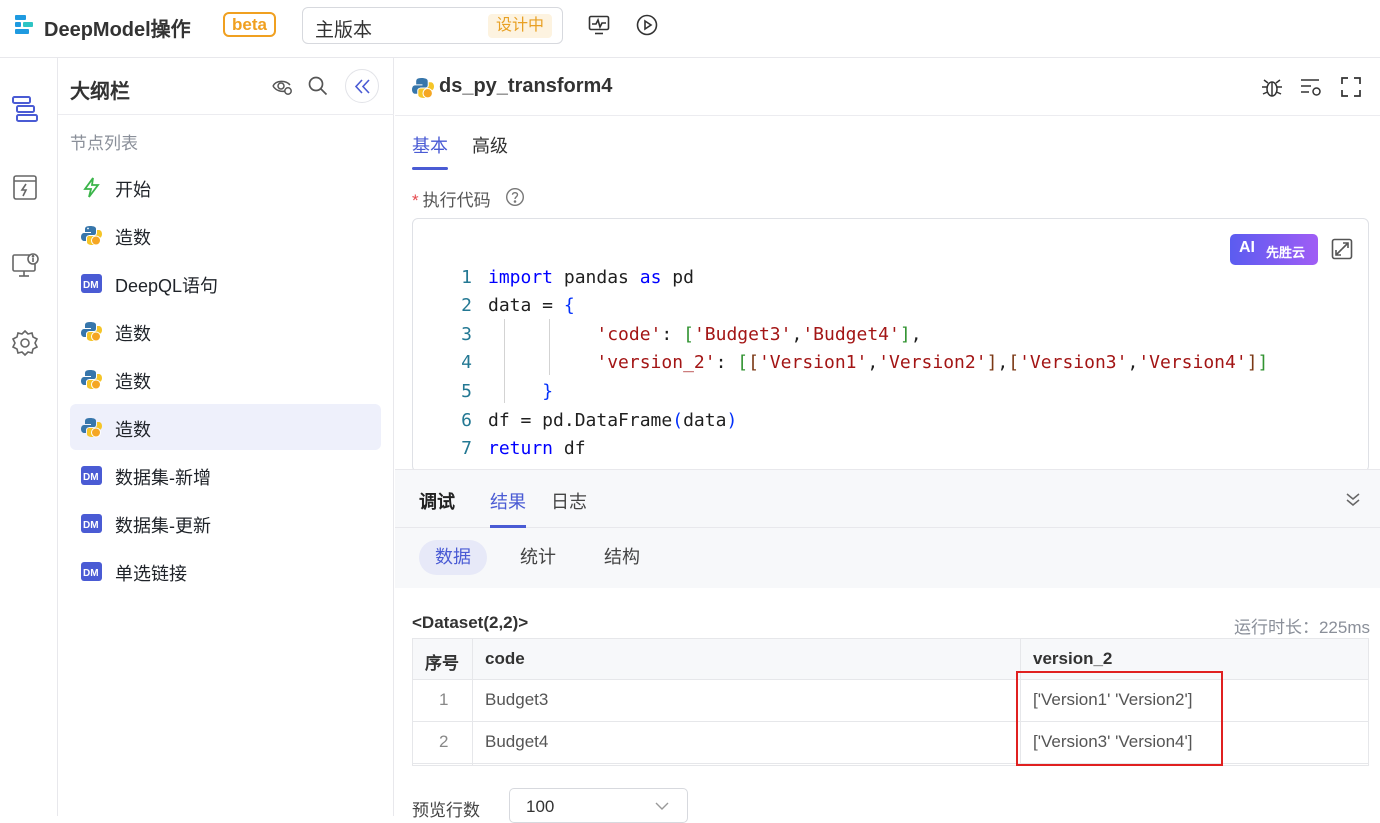  I want to click on fullscreen-icon, so click(1351, 87).